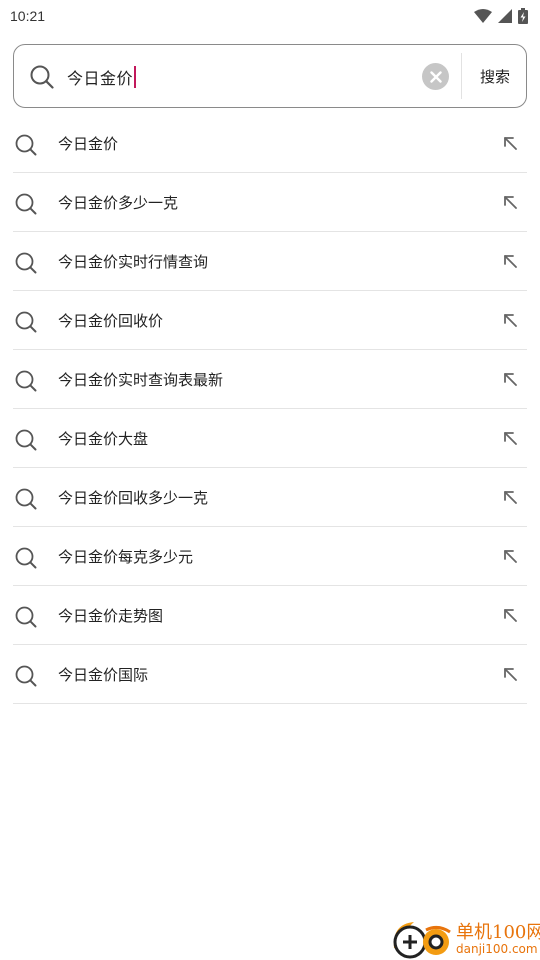 The width and height of the screenshot is (540, 960). I want to click on search-input-value: 今日金价, so click(100, 78).